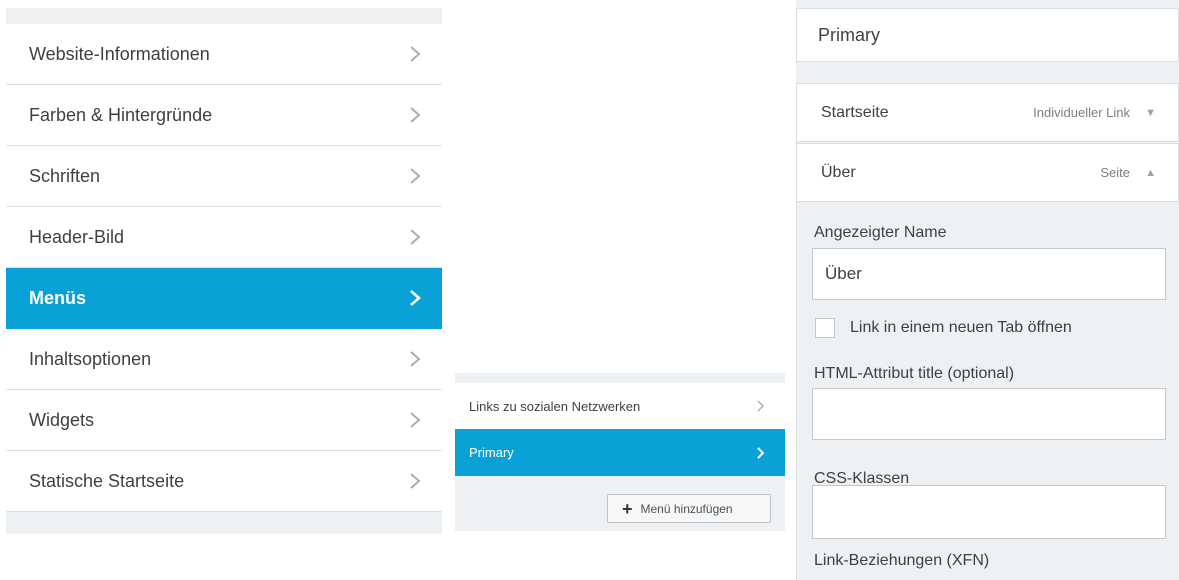  I want to click on section-label: Header-Bild, so click(77, 236).